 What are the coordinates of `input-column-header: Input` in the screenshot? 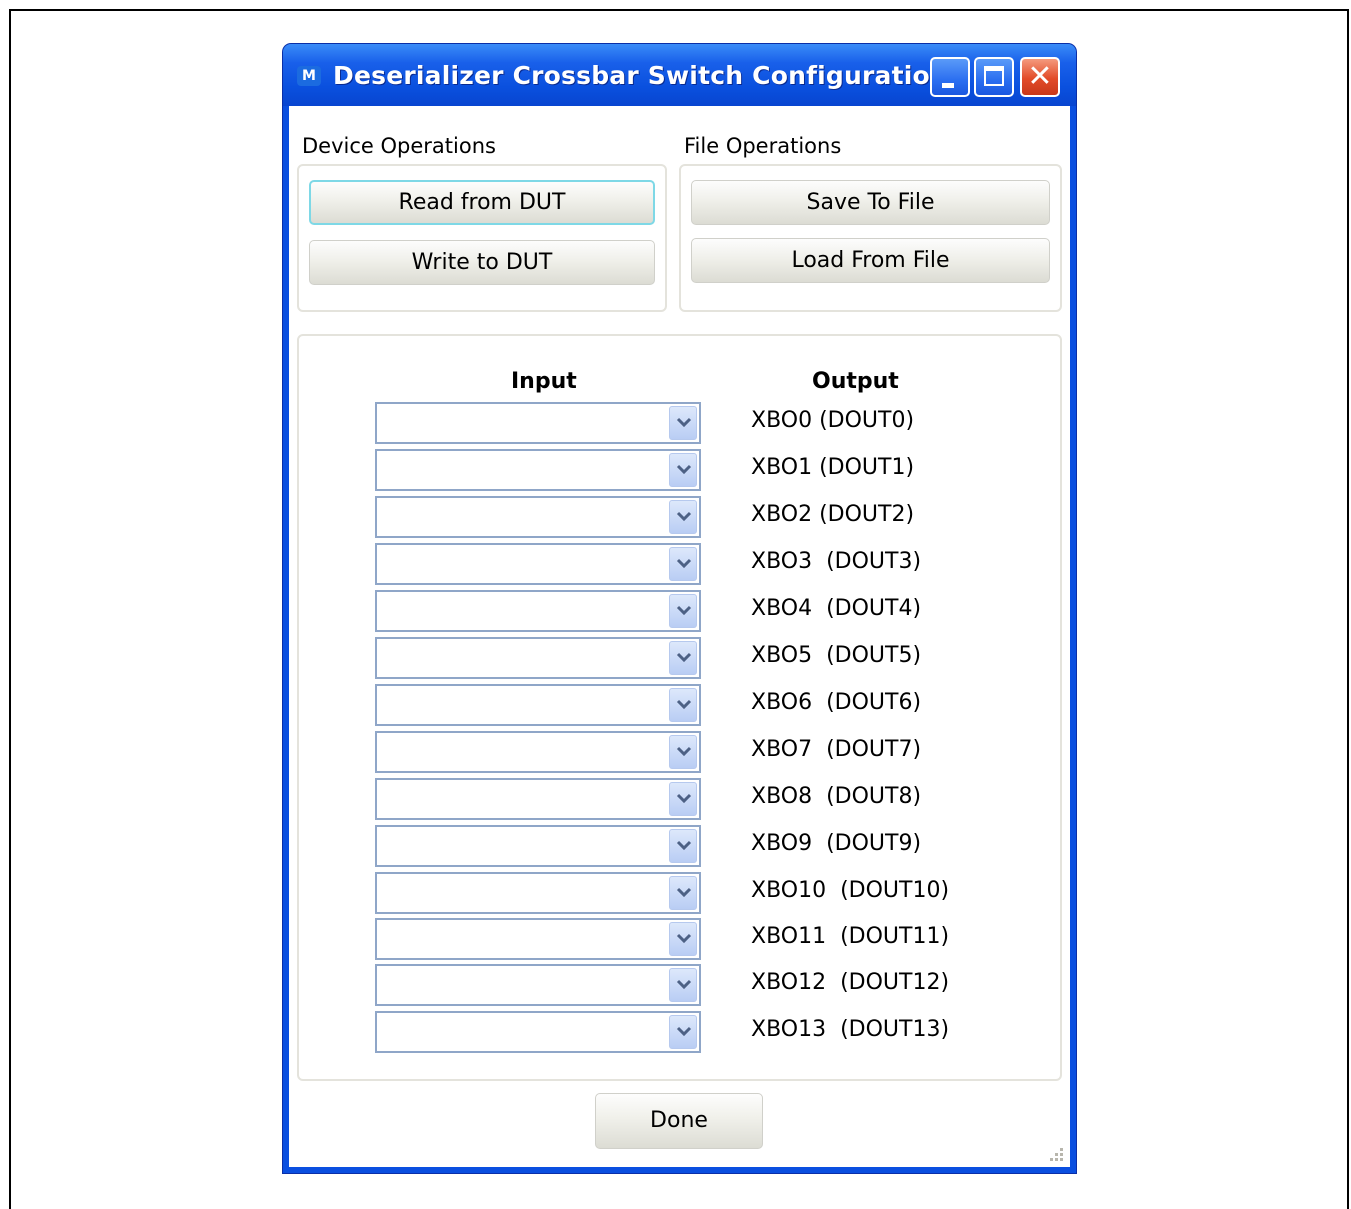 It's located at (544, 381).